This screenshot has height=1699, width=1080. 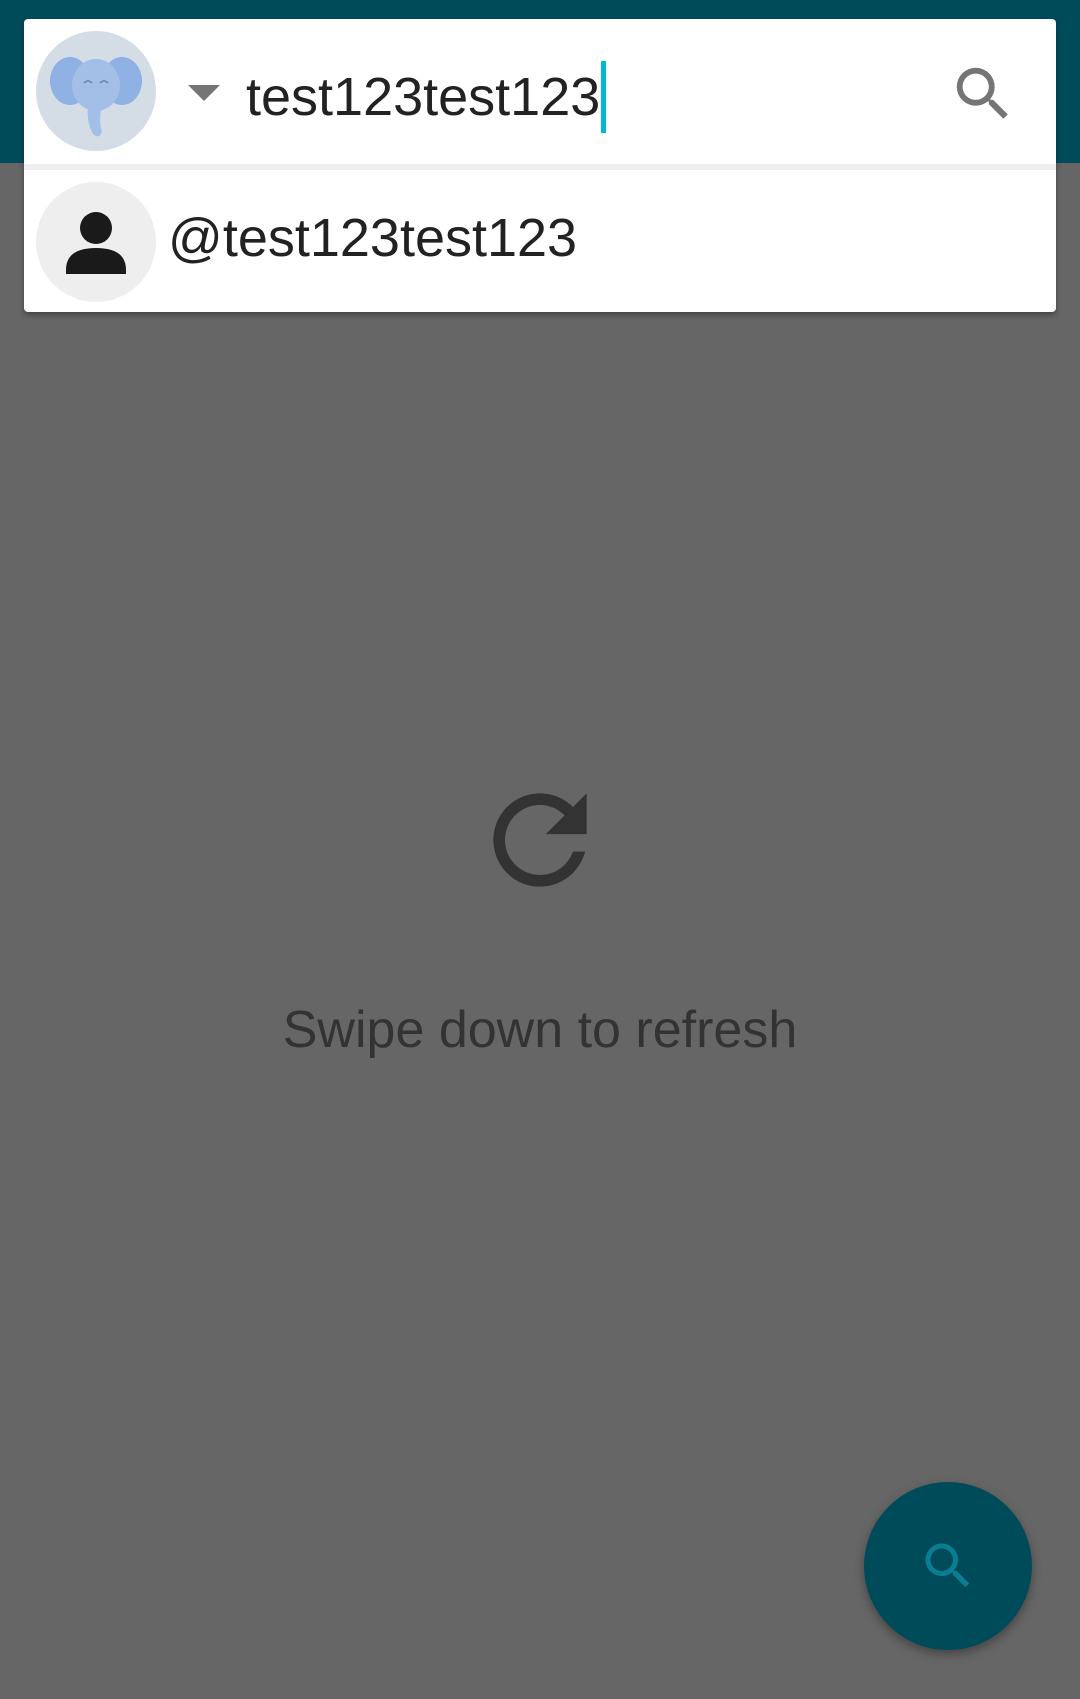 I want to click on person-icon, so click(x=96, y=243).